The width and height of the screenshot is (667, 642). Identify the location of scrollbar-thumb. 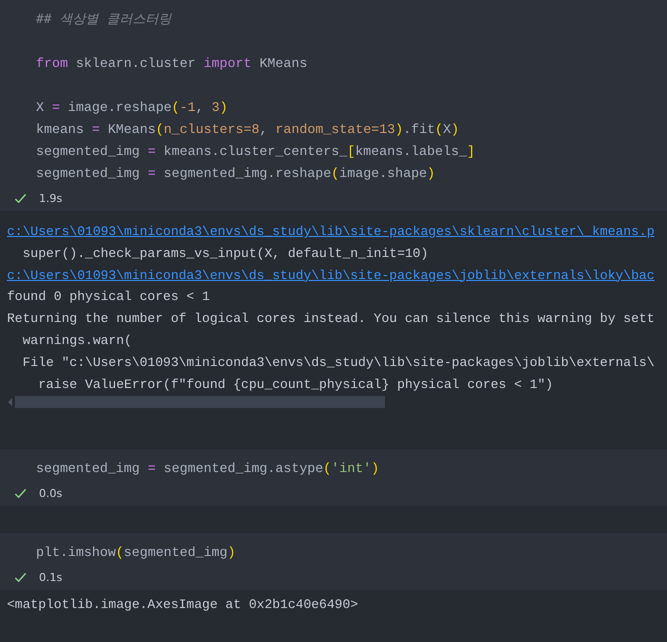
(200, 402).